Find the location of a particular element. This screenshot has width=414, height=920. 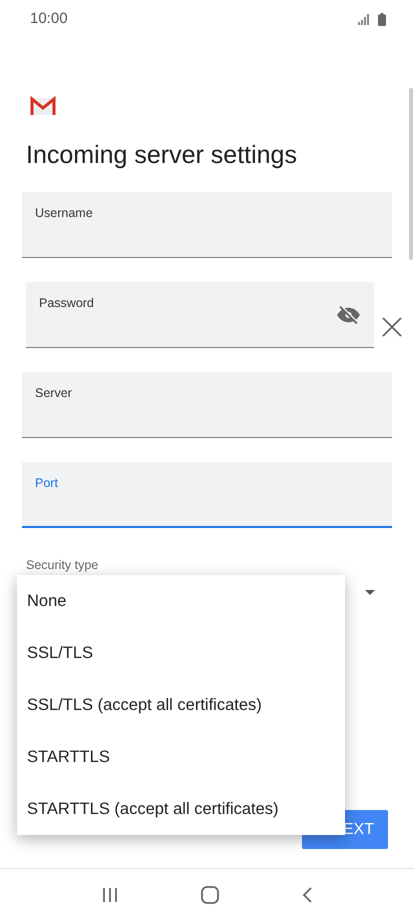

home-icon is located at coordinates (209, 895).